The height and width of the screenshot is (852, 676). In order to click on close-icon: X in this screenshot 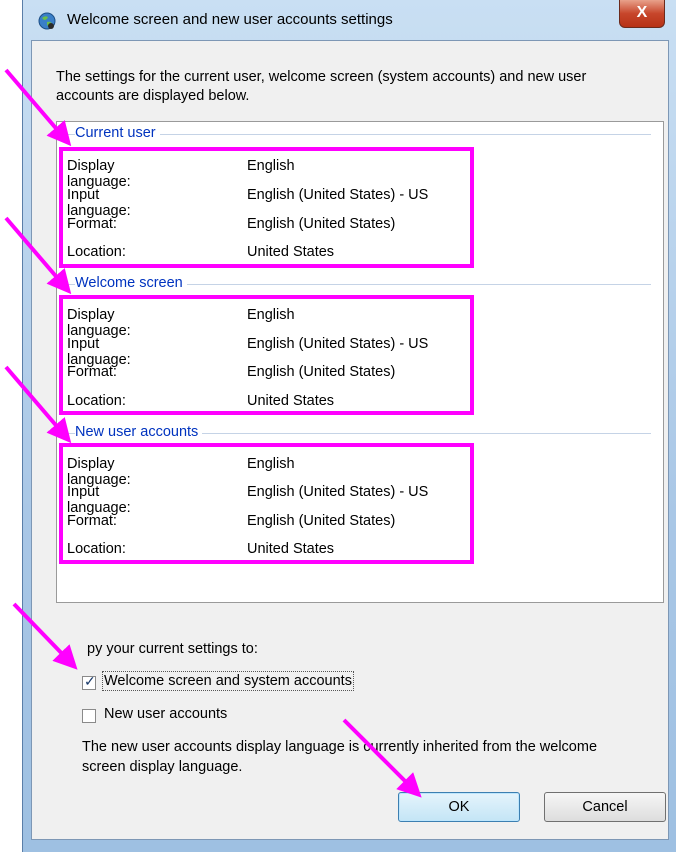, I will do `click(642, 12)`.